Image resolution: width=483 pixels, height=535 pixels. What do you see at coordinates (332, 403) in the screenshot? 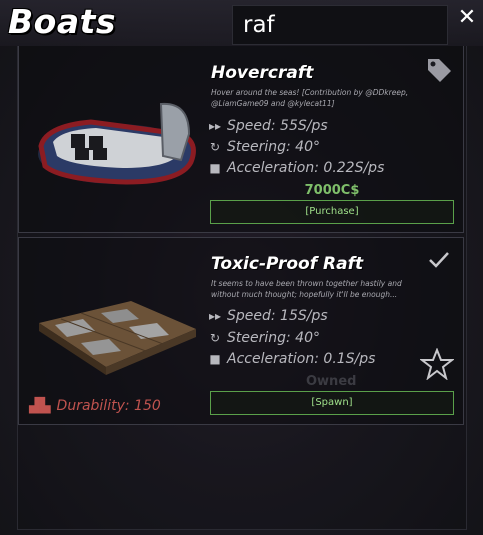
I see `spawn-button: [Spawn]` at bounding box center [332, 403].